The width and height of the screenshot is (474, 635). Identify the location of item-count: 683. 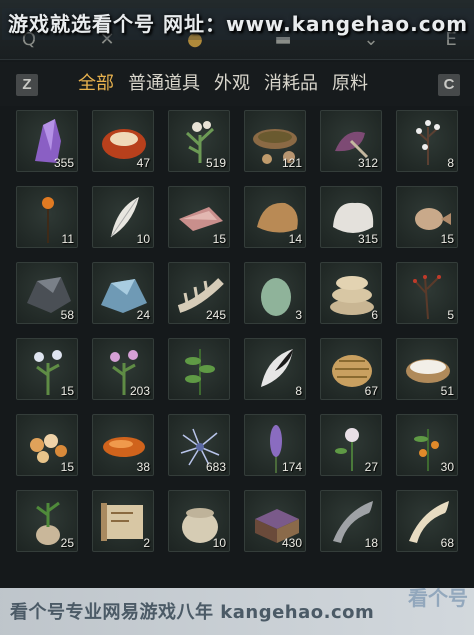
(215, 467).